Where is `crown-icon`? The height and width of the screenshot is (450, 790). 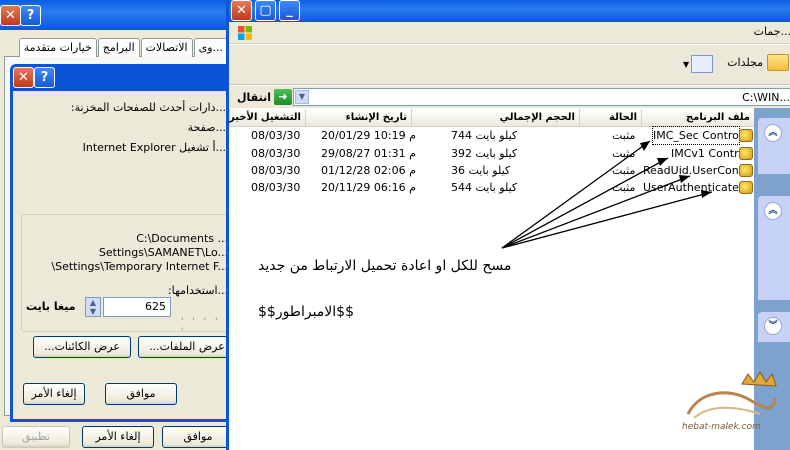
crown-icon is located at coordinates (732, 395).